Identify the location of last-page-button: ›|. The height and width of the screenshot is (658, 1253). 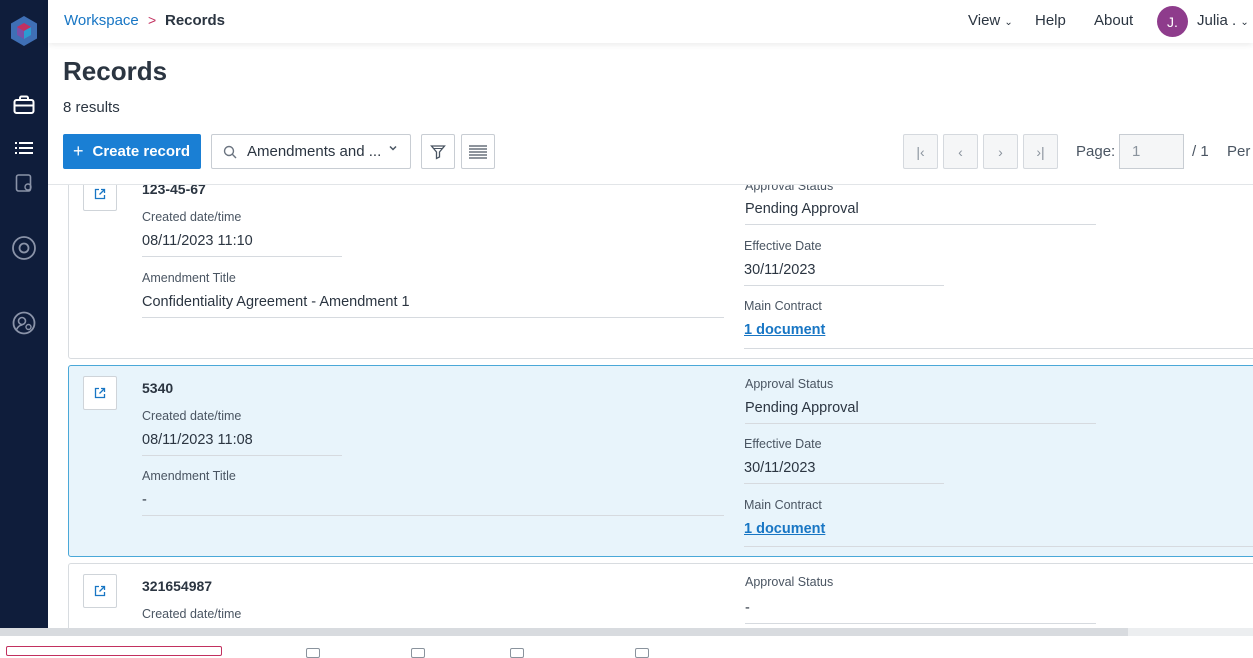
(1040, 151).